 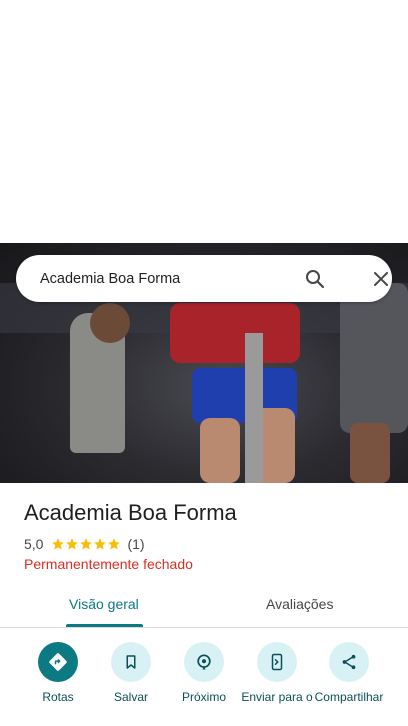 I want to click on bookmark-icon, so click(x=131, y=662).